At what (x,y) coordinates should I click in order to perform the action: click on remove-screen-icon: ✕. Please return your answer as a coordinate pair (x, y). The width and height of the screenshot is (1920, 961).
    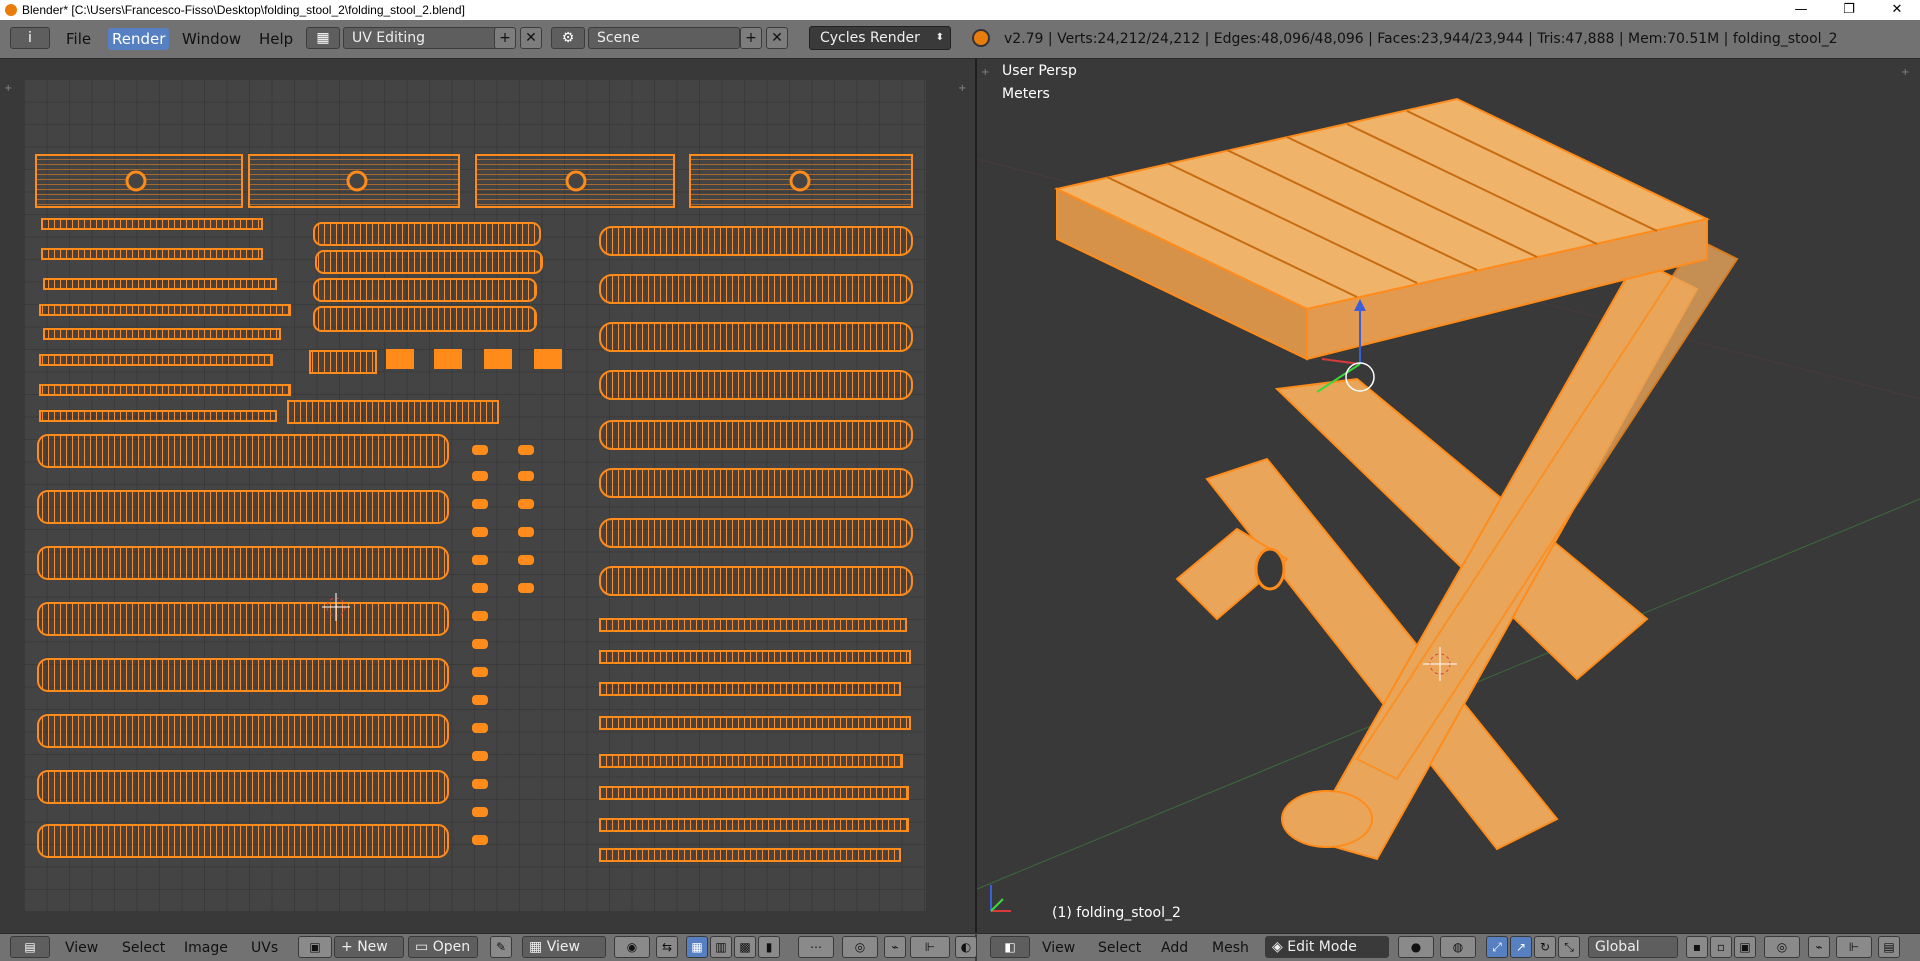
    Looking at the image, I should click on (531, 38).